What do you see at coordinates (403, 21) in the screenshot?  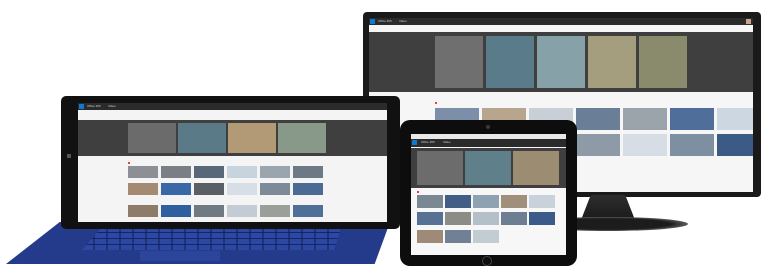 I see `monitor-section-label: Video` at bounding box center [403, 21].